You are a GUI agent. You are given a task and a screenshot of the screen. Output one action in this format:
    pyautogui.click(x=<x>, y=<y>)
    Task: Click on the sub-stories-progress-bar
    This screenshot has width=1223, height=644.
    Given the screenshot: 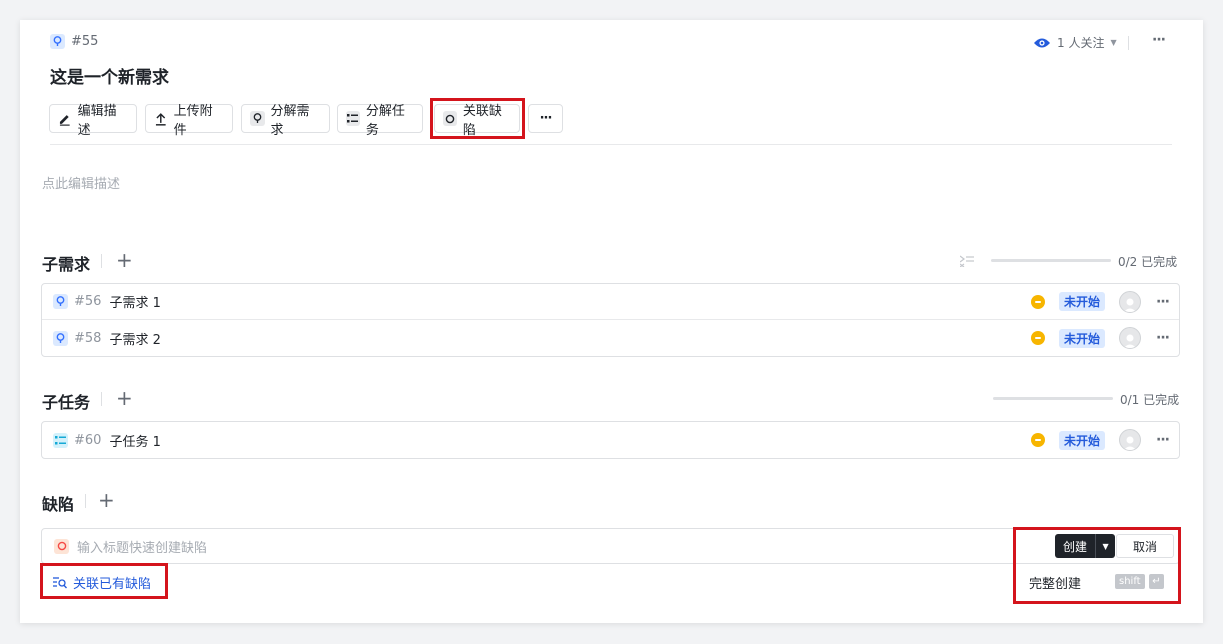 What is the action you would take?
    pyautogui.click(x=1051, y=260)
    